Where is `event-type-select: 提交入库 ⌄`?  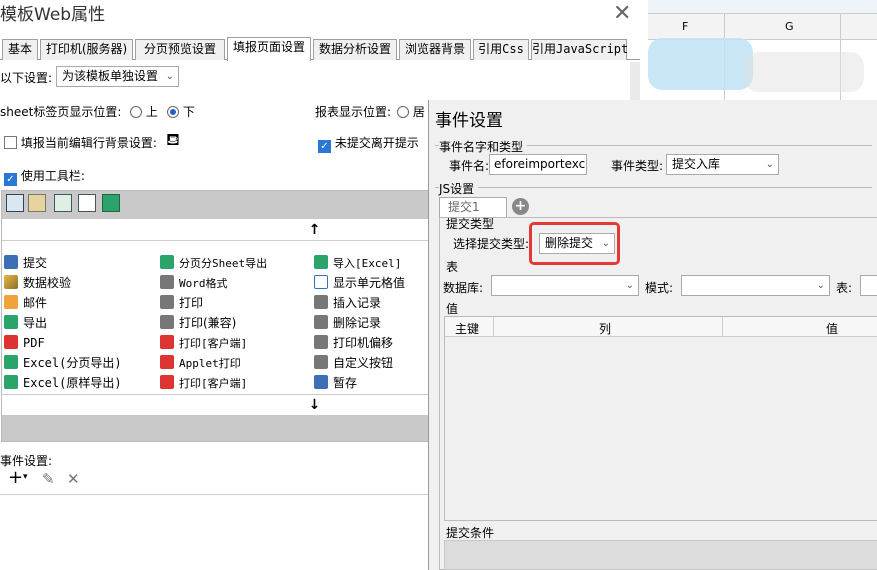
event-type-select: 提交入库 ⌄ is located at coordinates (722, 164).